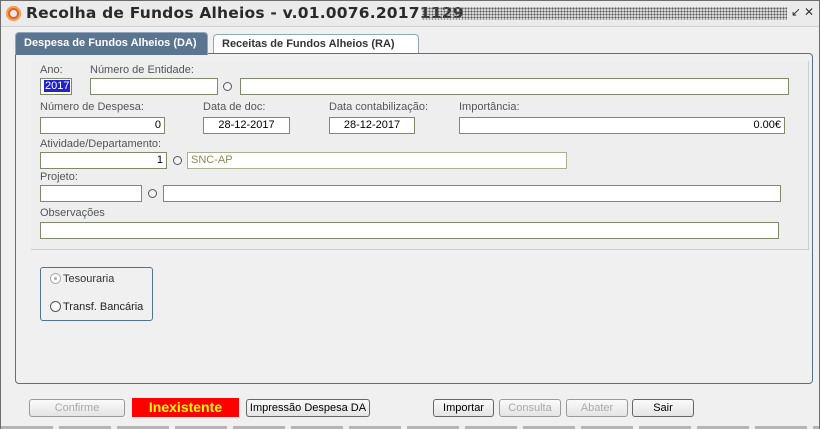  What do you see at coordinates (13, 13) in the screenshot?
I see `app-logo-icon` at bounding box center [13, 13].